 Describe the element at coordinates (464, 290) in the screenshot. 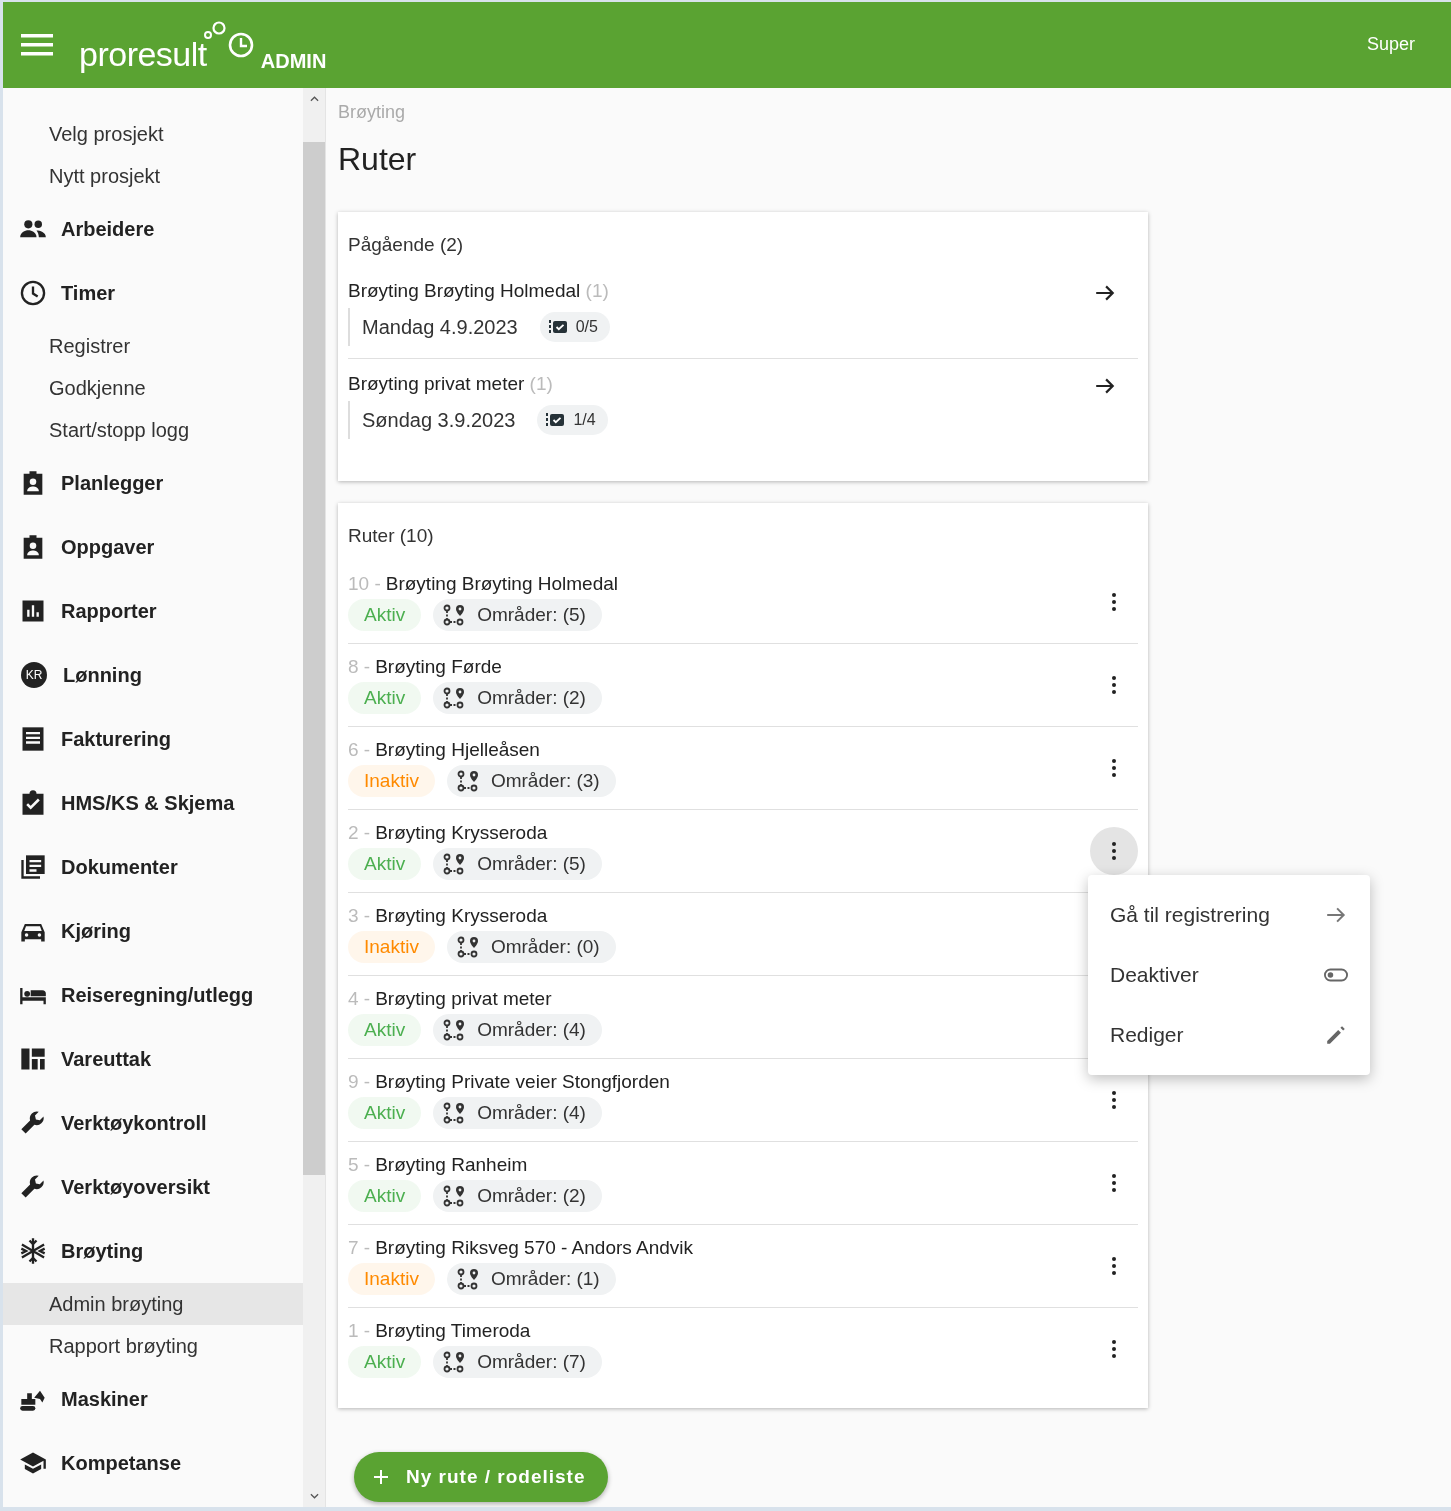

I see `route-name: Brøyting Brøyting Holmedal` at that location.